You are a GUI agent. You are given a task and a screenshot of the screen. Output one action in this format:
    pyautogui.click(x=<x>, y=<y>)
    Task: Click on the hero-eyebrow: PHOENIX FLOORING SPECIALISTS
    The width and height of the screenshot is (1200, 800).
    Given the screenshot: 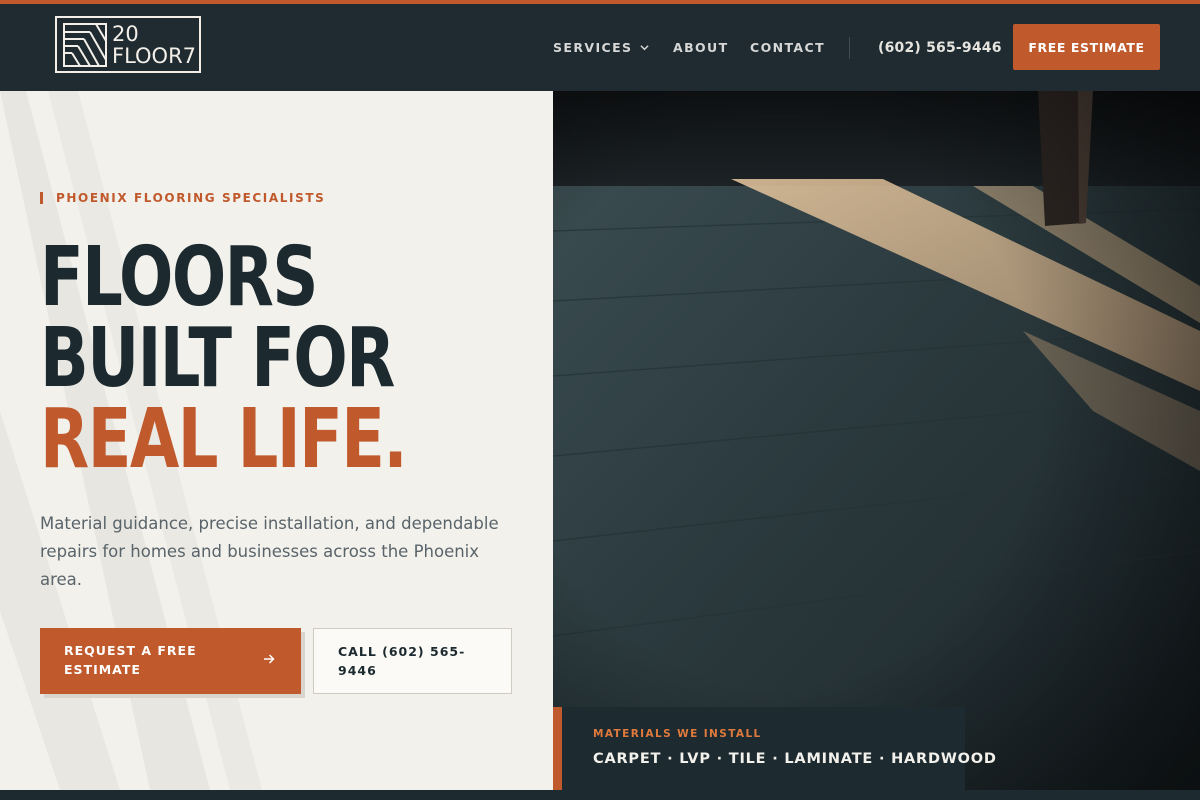 What is the action you would take?
    pyautogui.click(x=182, y=198)
    